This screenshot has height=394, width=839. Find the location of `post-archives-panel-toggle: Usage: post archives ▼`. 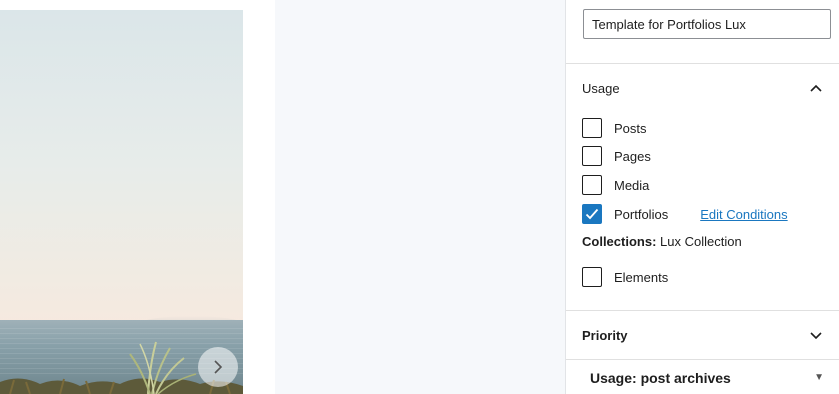

post-archives-panel-toggle: Usage: post archives ▼ is located at coordinates (702, 377).